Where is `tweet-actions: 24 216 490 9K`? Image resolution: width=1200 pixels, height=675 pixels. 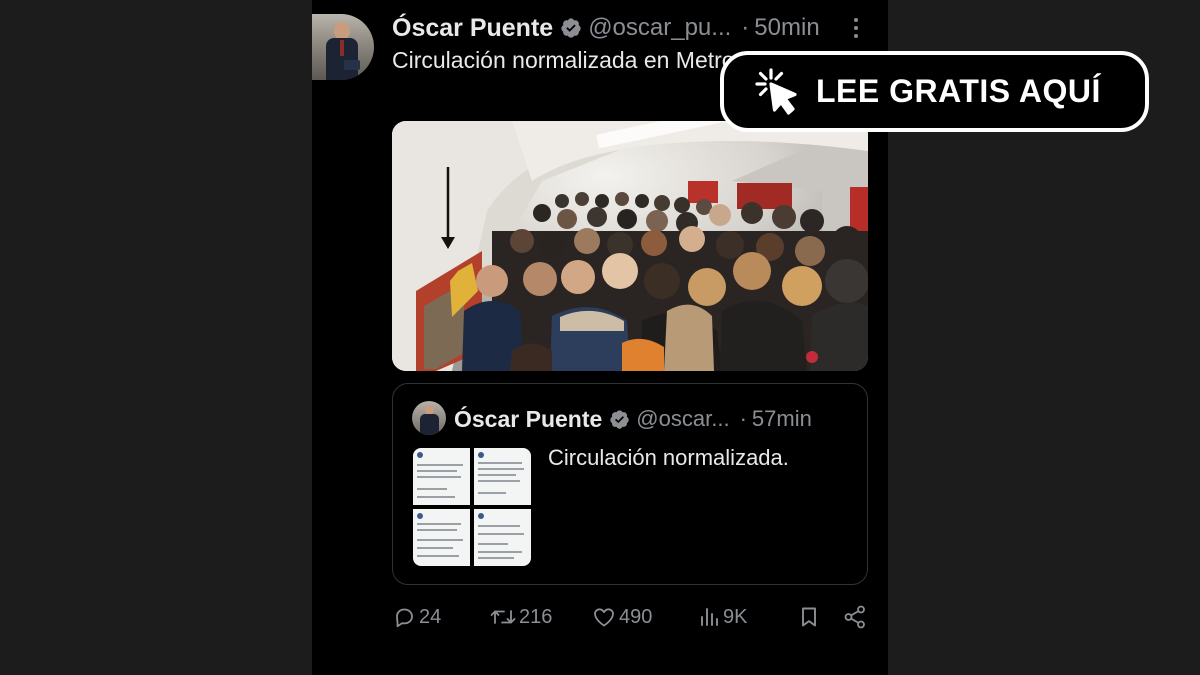
tweet-actions: 24 216 490 9K is located at coordinates (630, 617).